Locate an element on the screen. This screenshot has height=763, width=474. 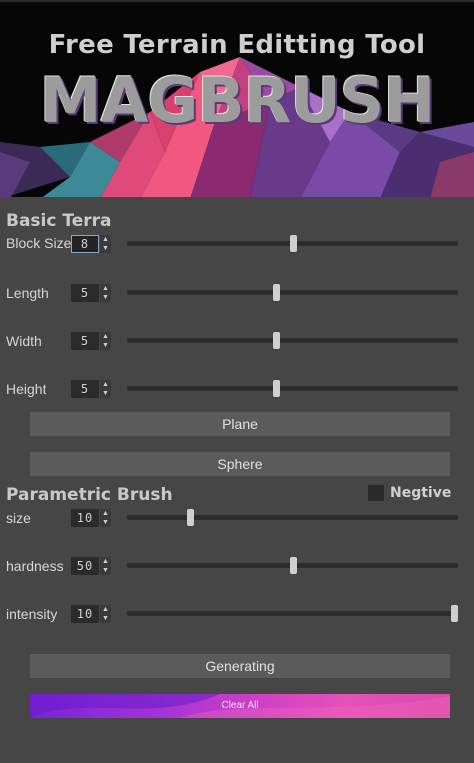
banner-subtitle: Free Terrain Editting Tool is located at coordinates (237, 45).